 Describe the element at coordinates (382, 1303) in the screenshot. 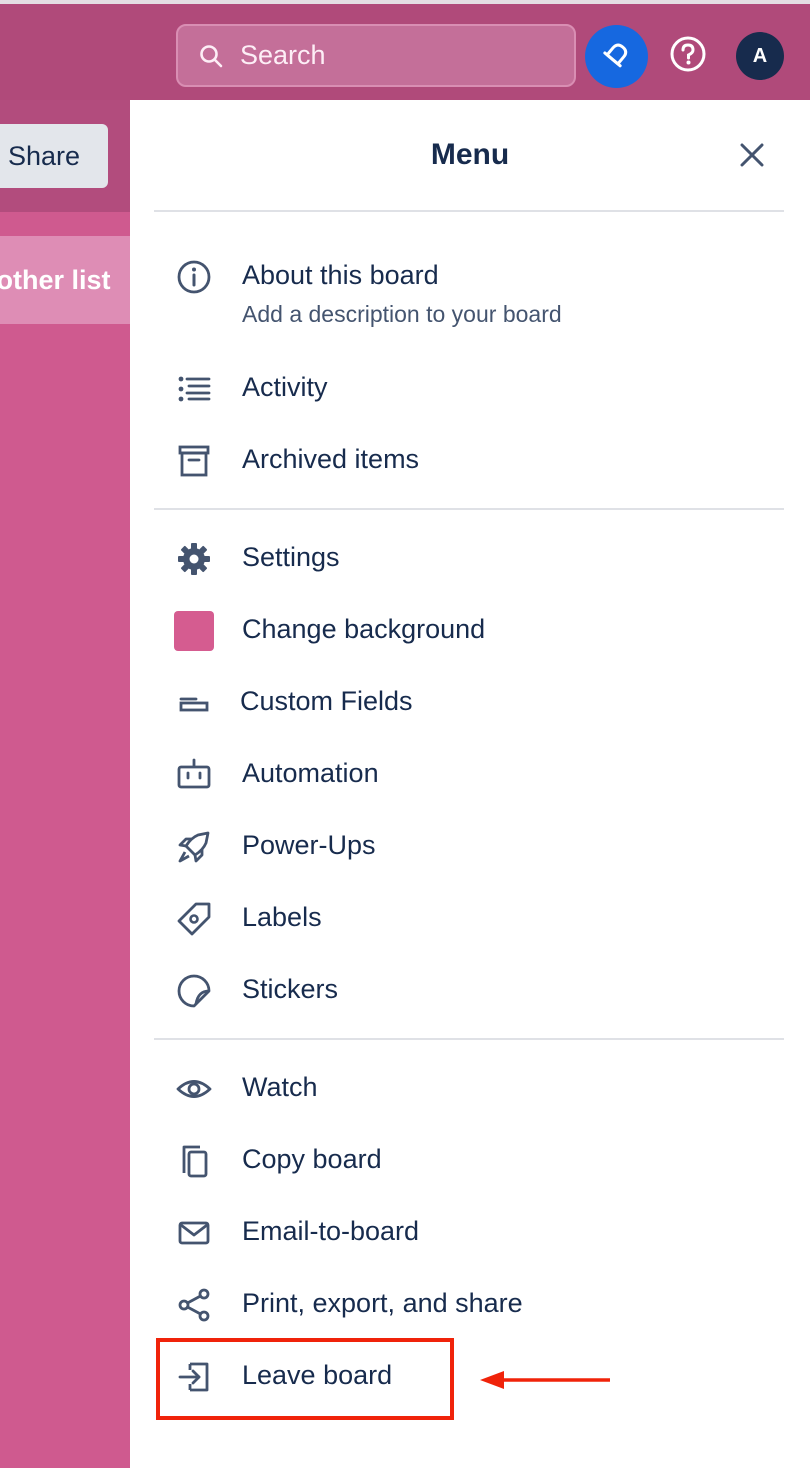

I see `menu-item-label: Print, export, and share` at that location.